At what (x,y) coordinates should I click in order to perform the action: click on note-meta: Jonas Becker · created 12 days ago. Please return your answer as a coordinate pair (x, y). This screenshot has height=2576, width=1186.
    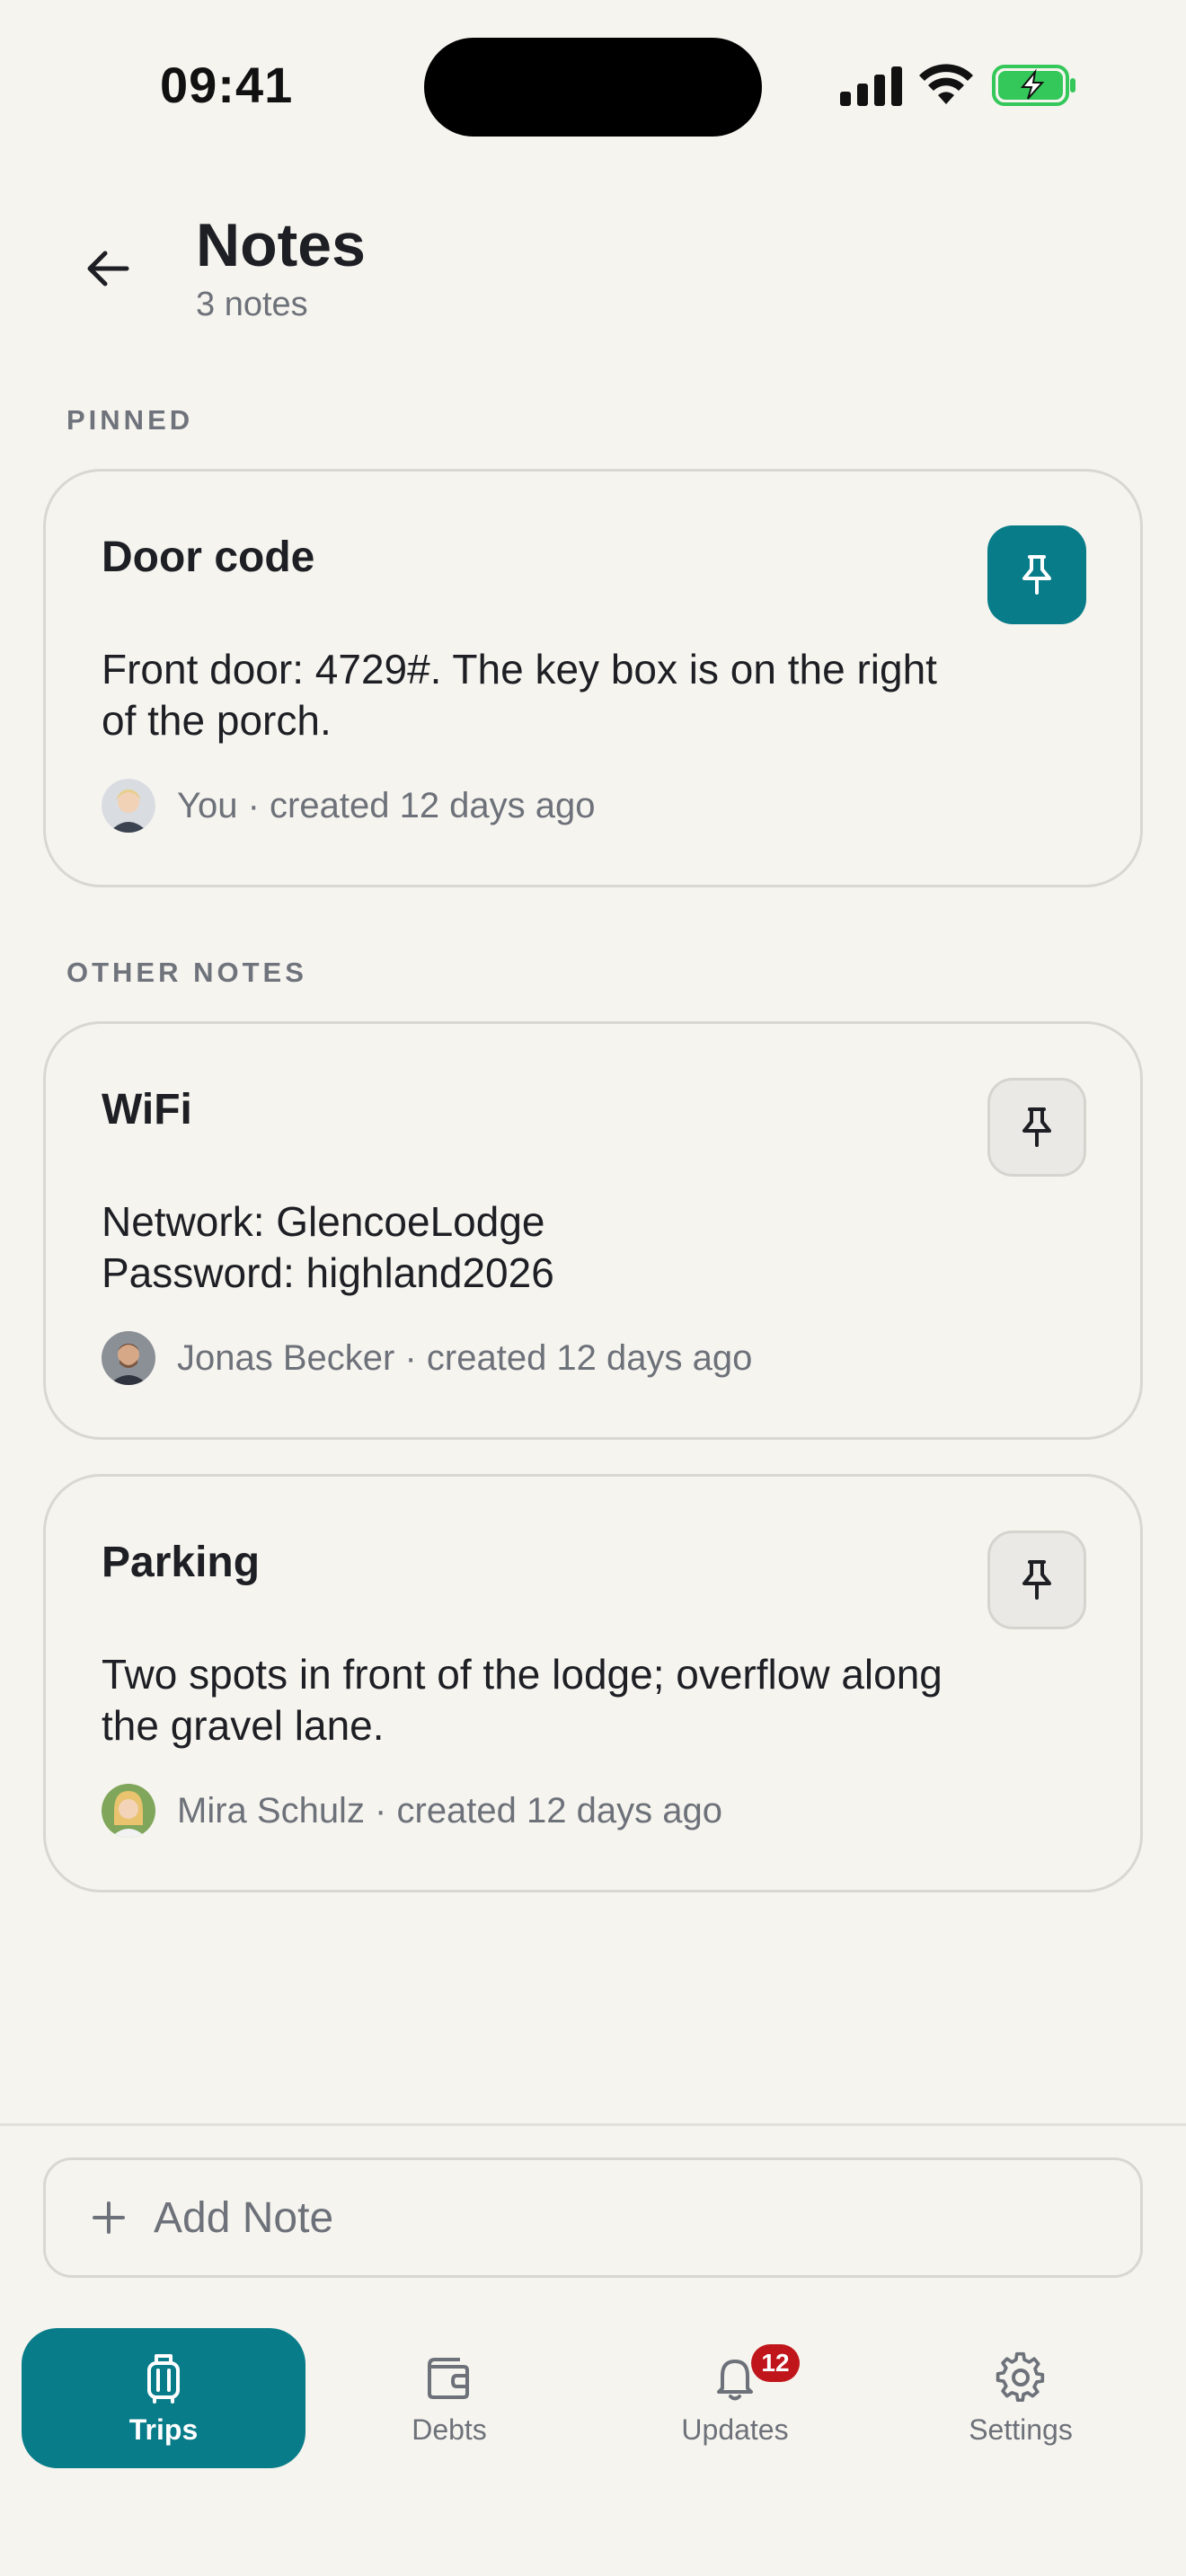
    Looking at the image, I should click on (427, 1358).